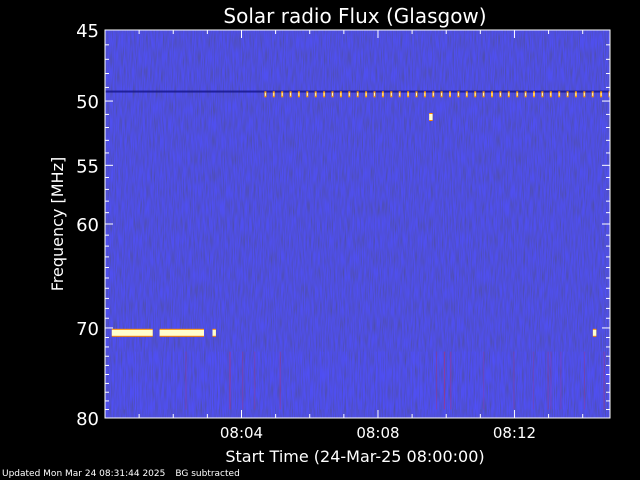  I want to click on y-tick-label: 50, so click(87, 102).